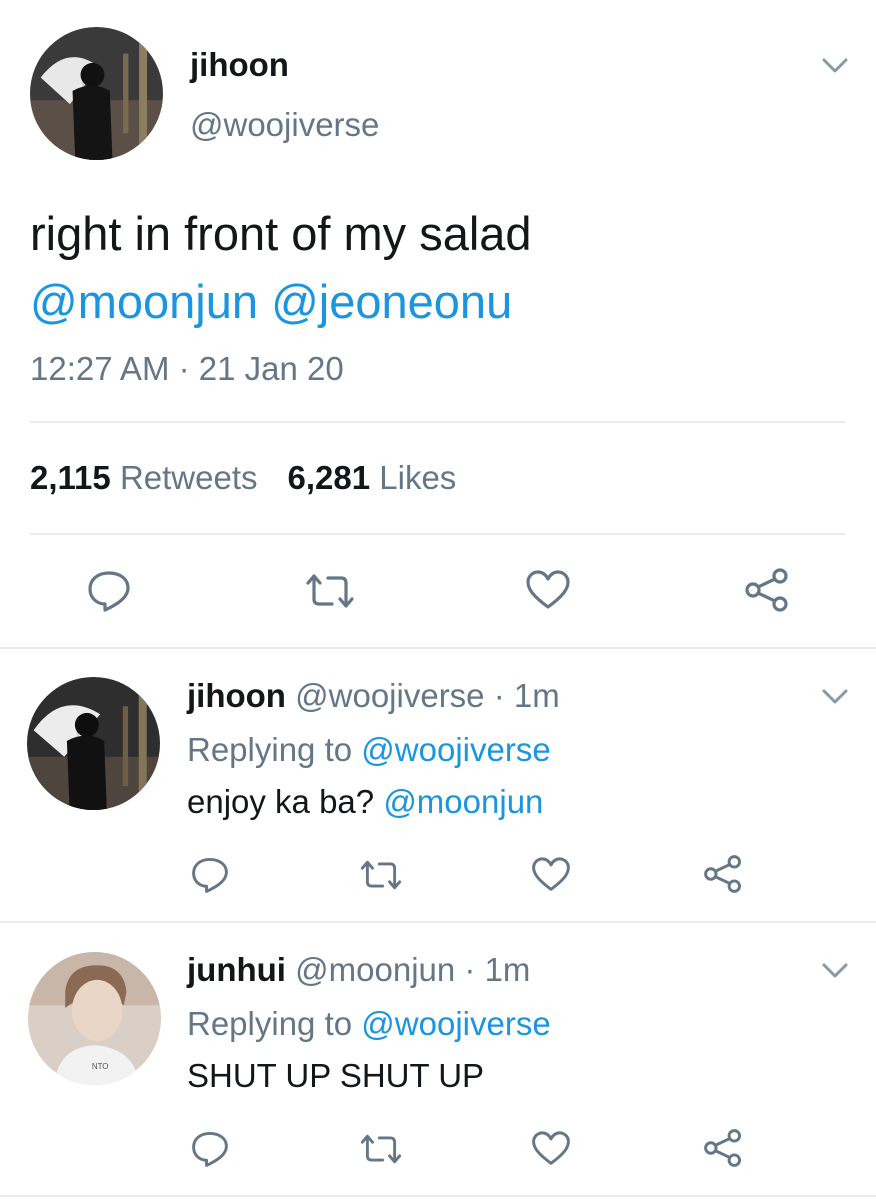 The height and width of the screenshot is (1200, 876). I want to click on svg-text: NTO, so click(100, 1066).